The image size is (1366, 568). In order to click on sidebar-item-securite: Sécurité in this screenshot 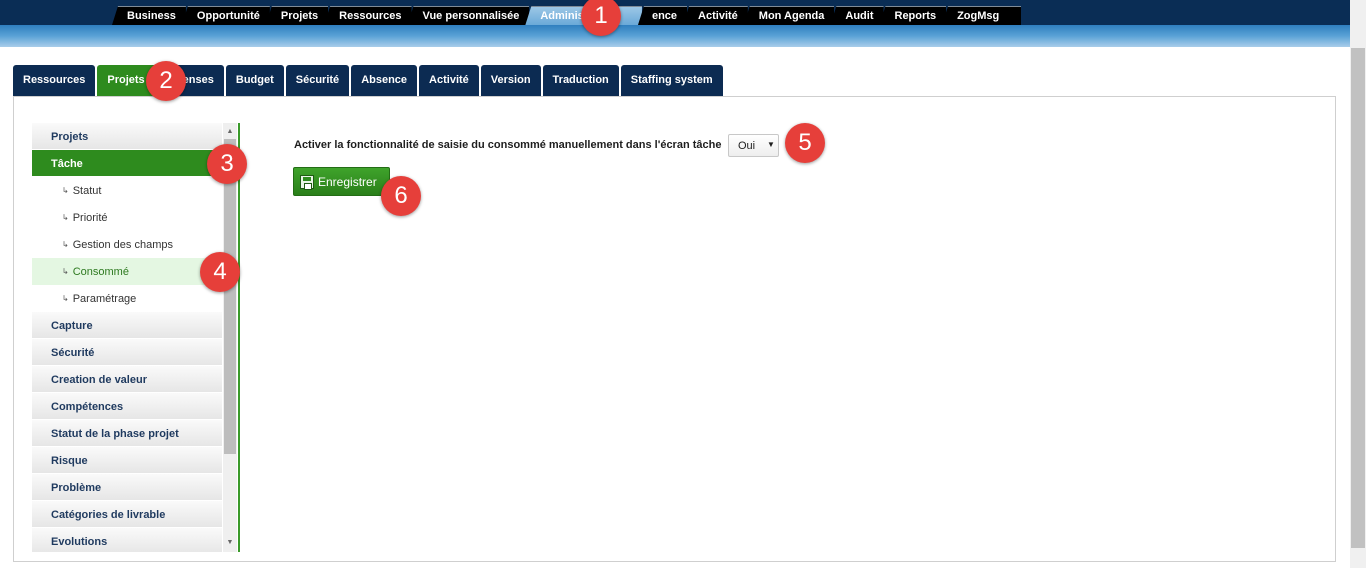, I will do `click(127, 352)`.